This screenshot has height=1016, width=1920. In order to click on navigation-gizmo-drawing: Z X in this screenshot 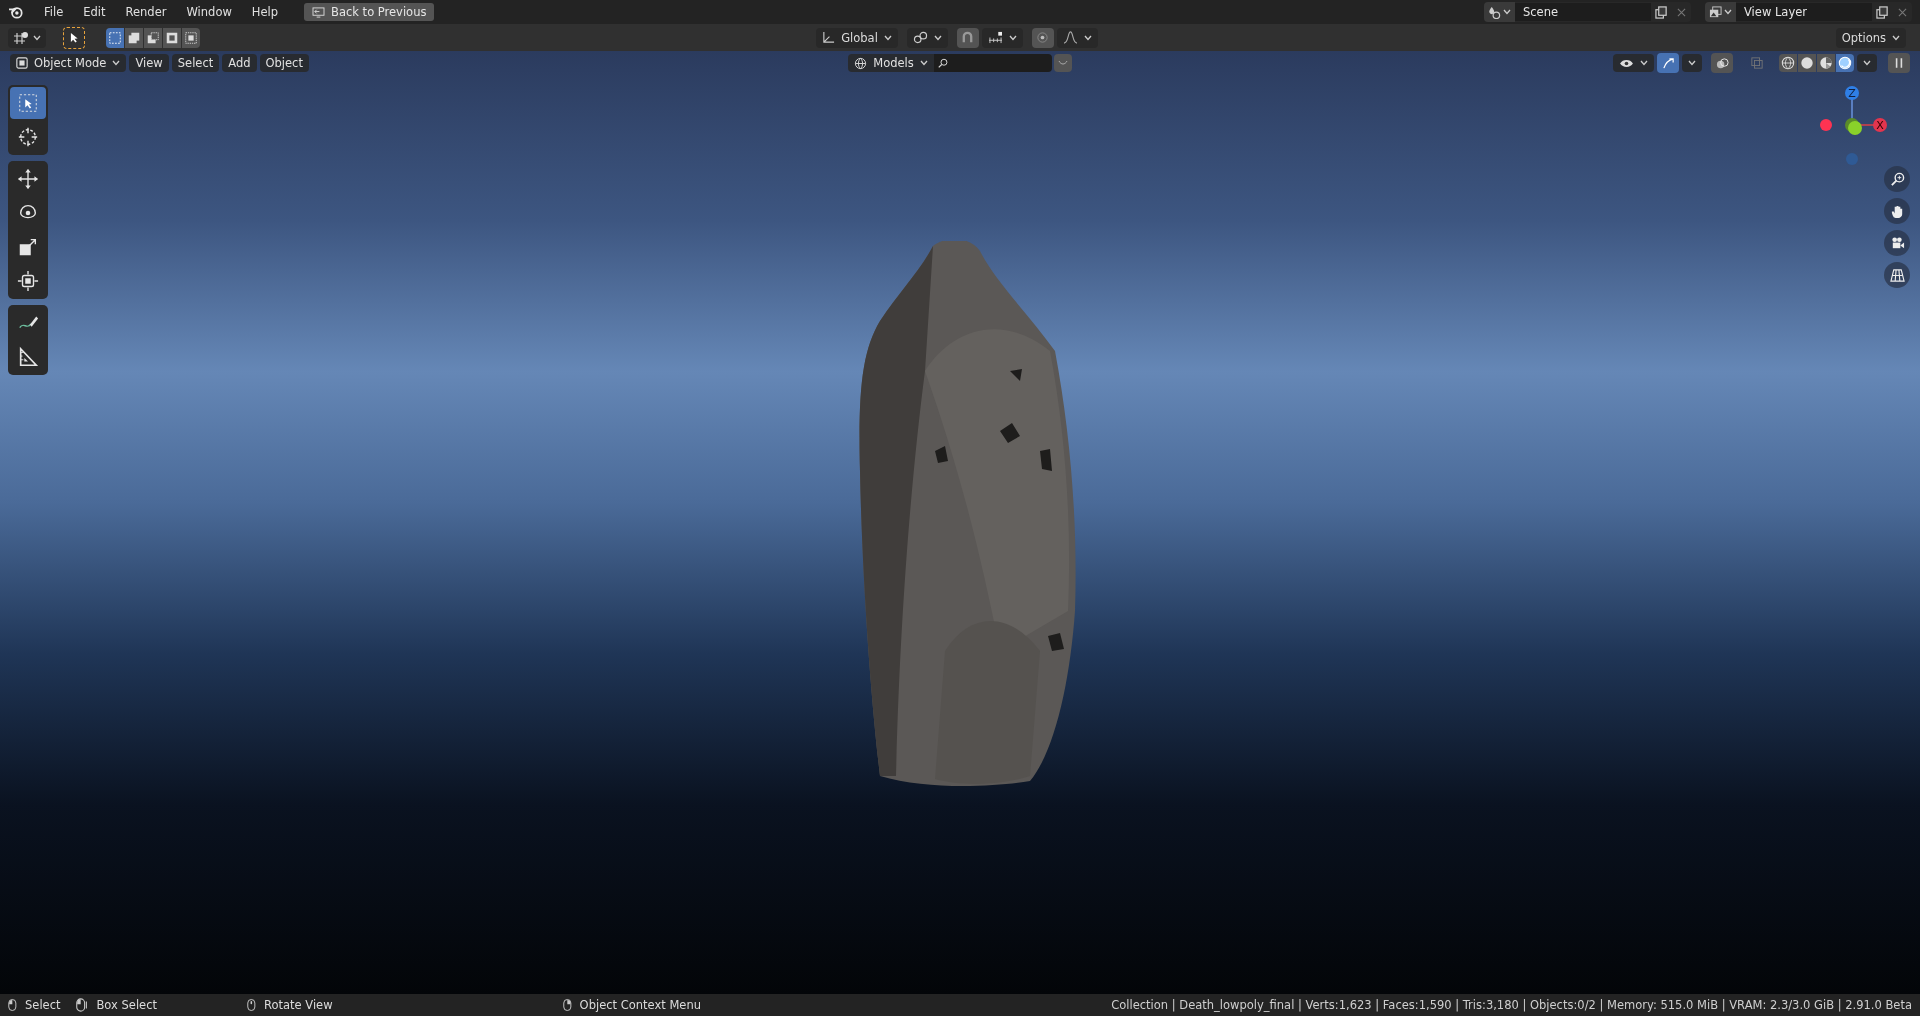, I will do `click(1860, 120)`.